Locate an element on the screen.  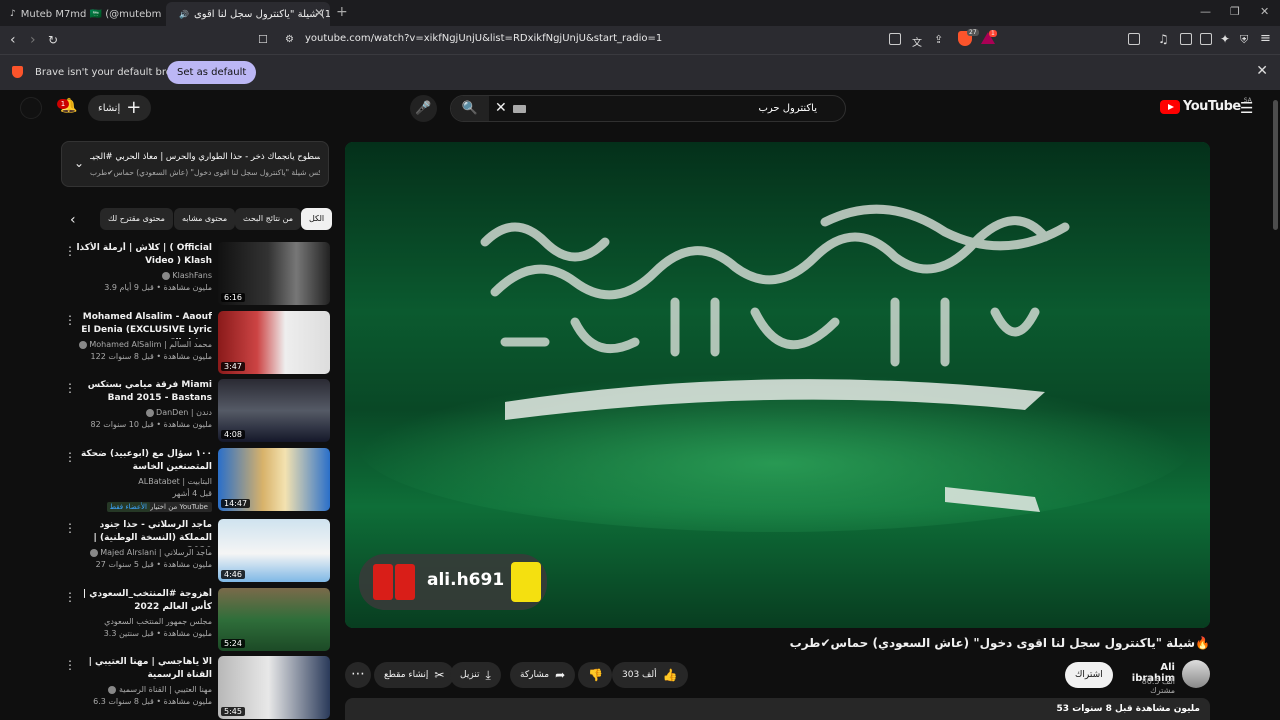
video-thumbnail: 5:24 is located at coordinates (274, 619).